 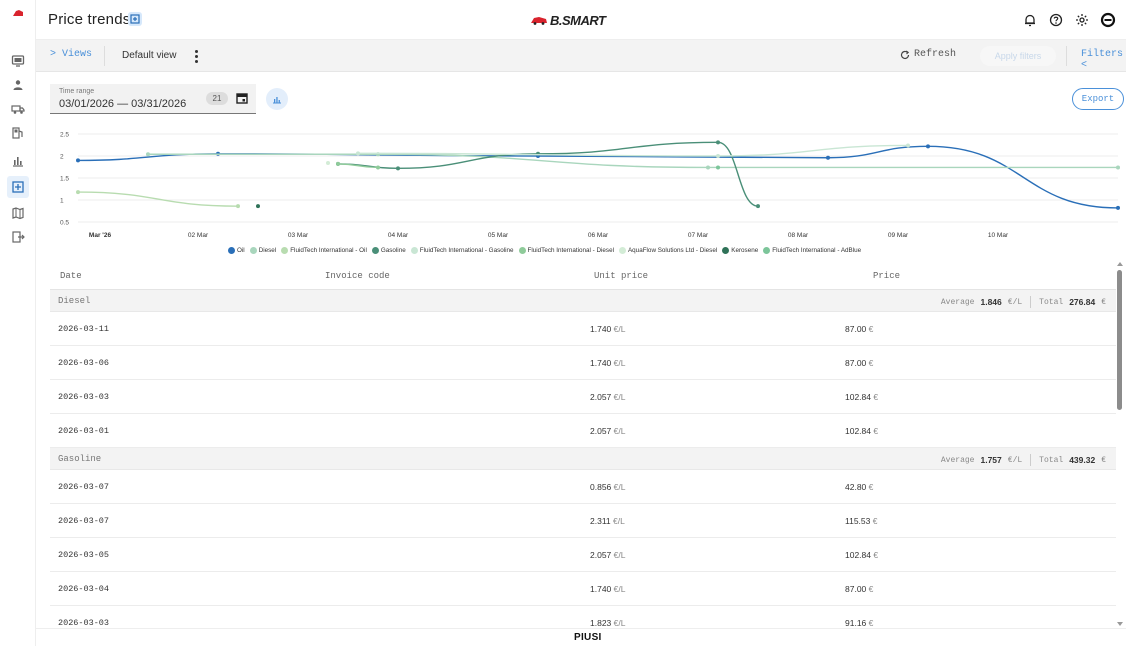 I want to click on legend-item: AquaFlow Solutions Ltd - Diesel, so click(x=667, y=250).